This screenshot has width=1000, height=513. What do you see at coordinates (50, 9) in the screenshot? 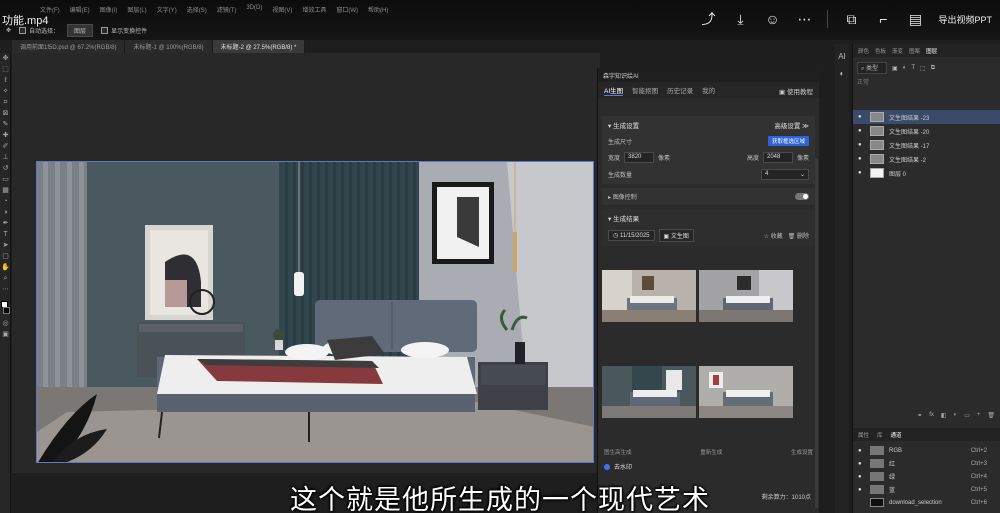
I see `menu-item: 文件(F)` at bounding box center [50, 9].